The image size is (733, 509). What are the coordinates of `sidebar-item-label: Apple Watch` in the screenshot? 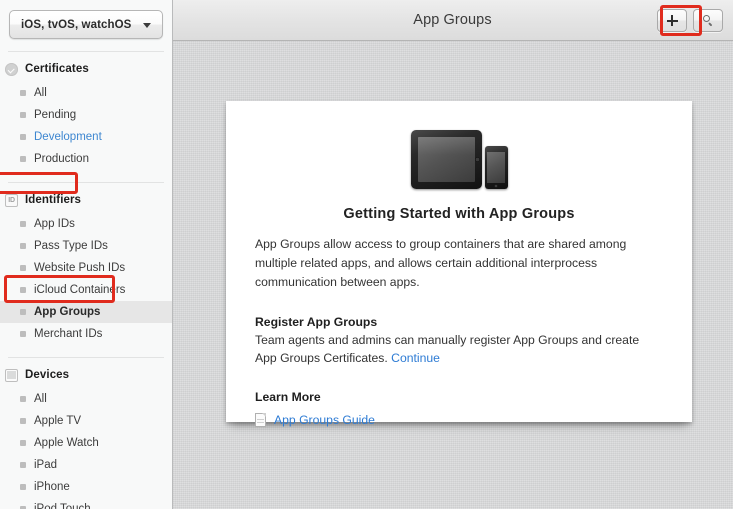 It's located at (66, 443).